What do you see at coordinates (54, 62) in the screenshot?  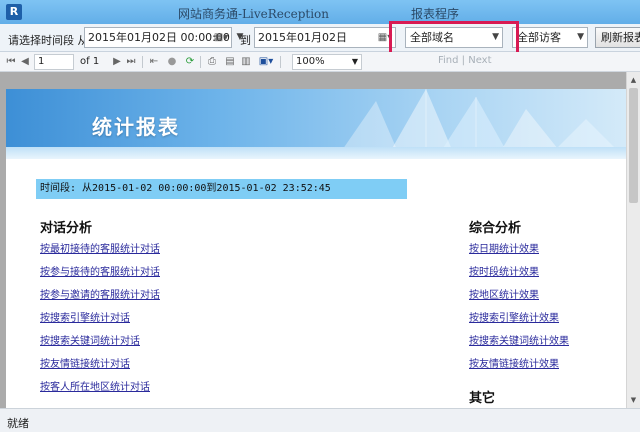 I see `page-number-input: 1` at bounding box center [54, 62].